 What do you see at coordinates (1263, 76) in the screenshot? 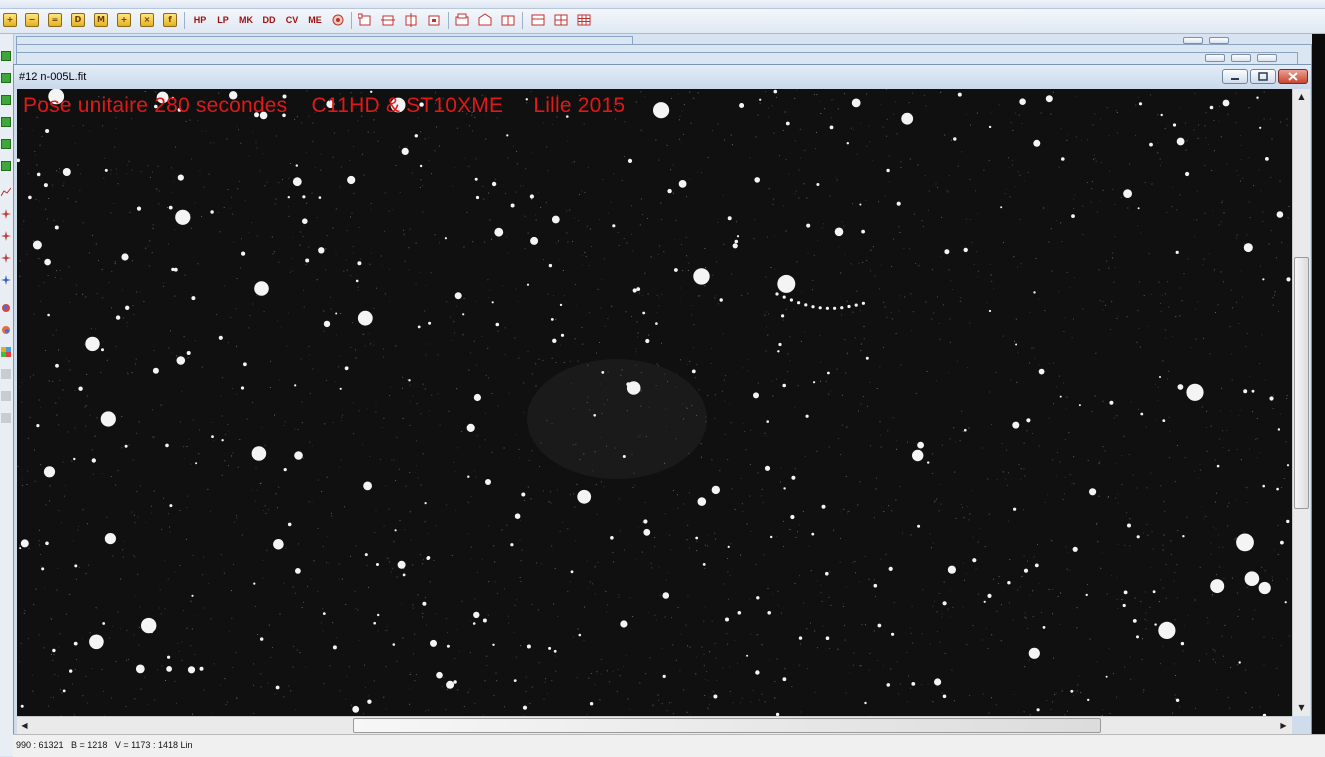
I see `maximize-button` at bounding box center [1263, 76].